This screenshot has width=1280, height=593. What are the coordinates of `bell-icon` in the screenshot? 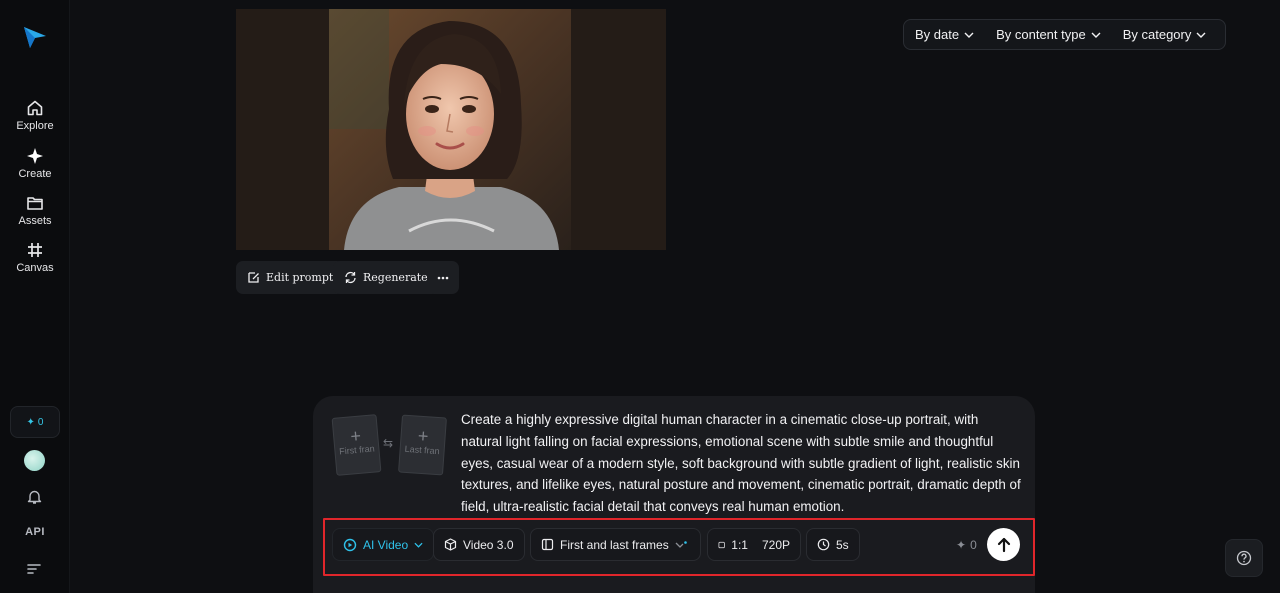 It's located at (34, 496).